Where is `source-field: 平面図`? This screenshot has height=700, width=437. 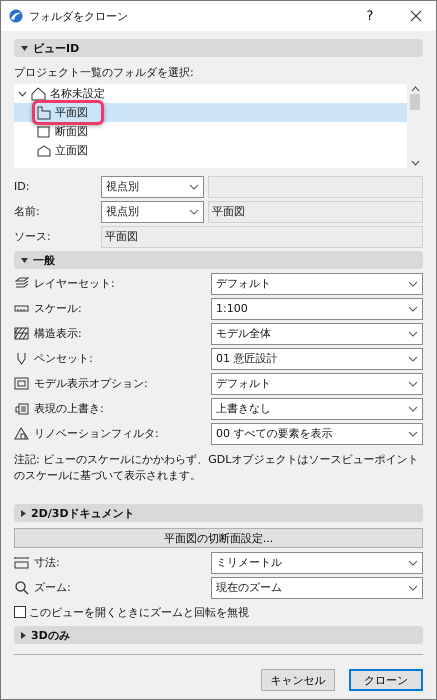 source-field: 平面図 is located at coordinates (262, 237).